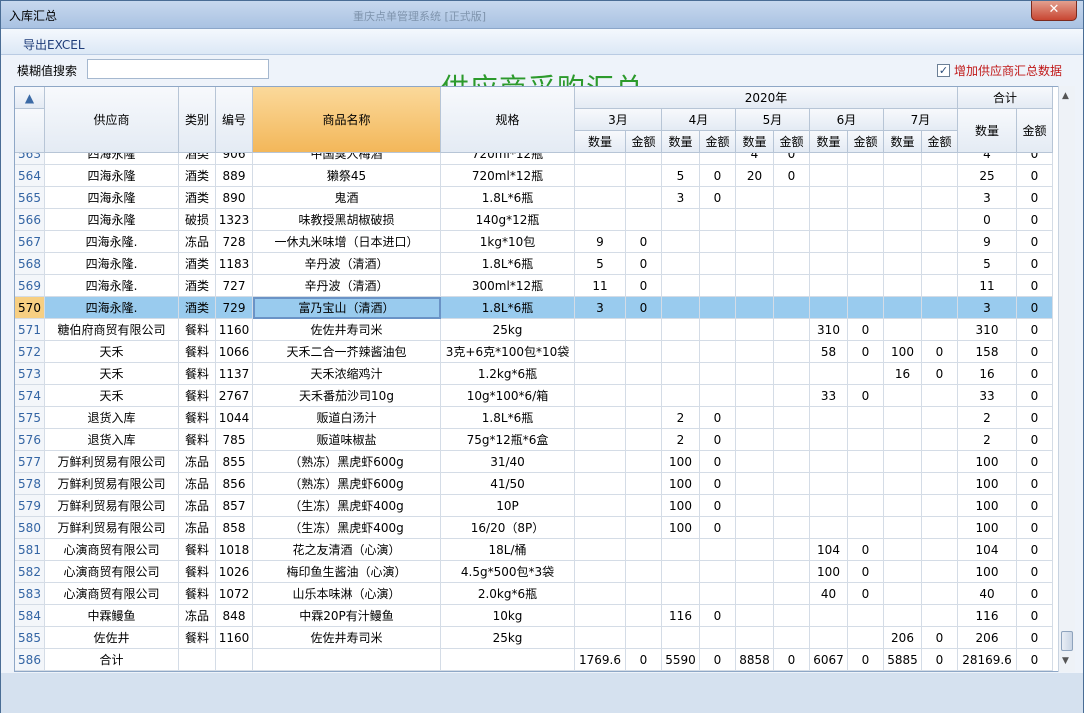  Describe the element at coordinates (508, 616) in the screenshot. I see `cell-spec: 10kg` at that location.